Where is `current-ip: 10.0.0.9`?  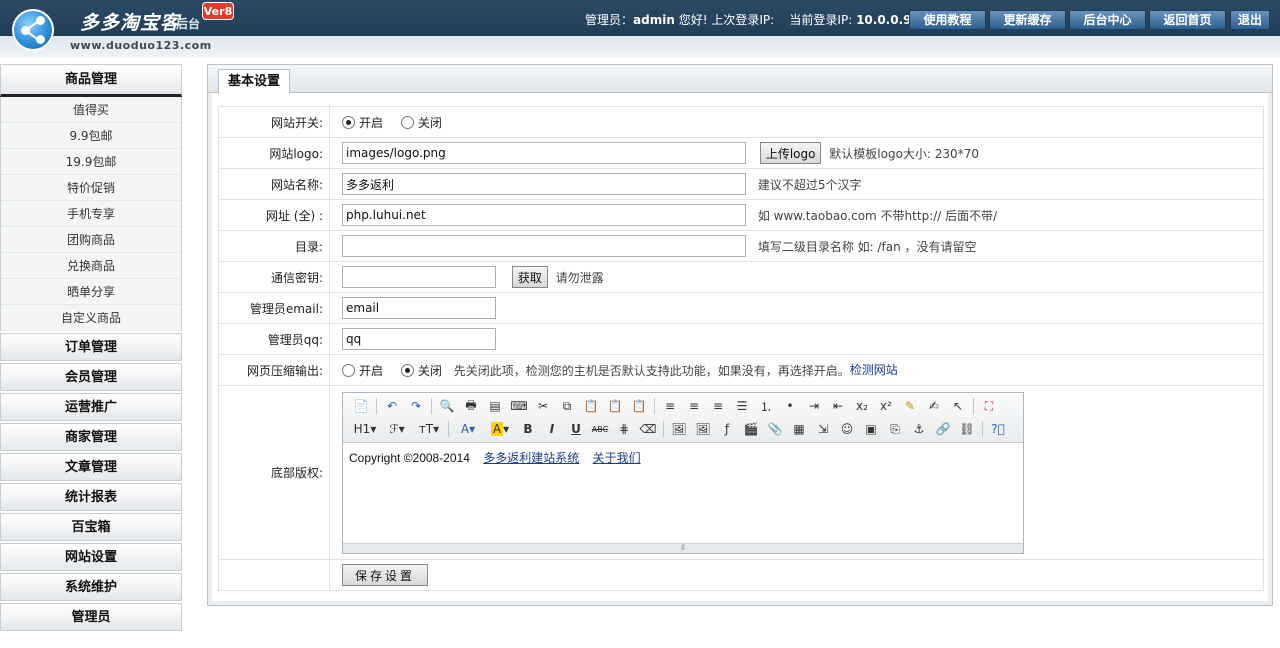
current-ip: 10.0.0.9 is located at coordinates (884, 20).